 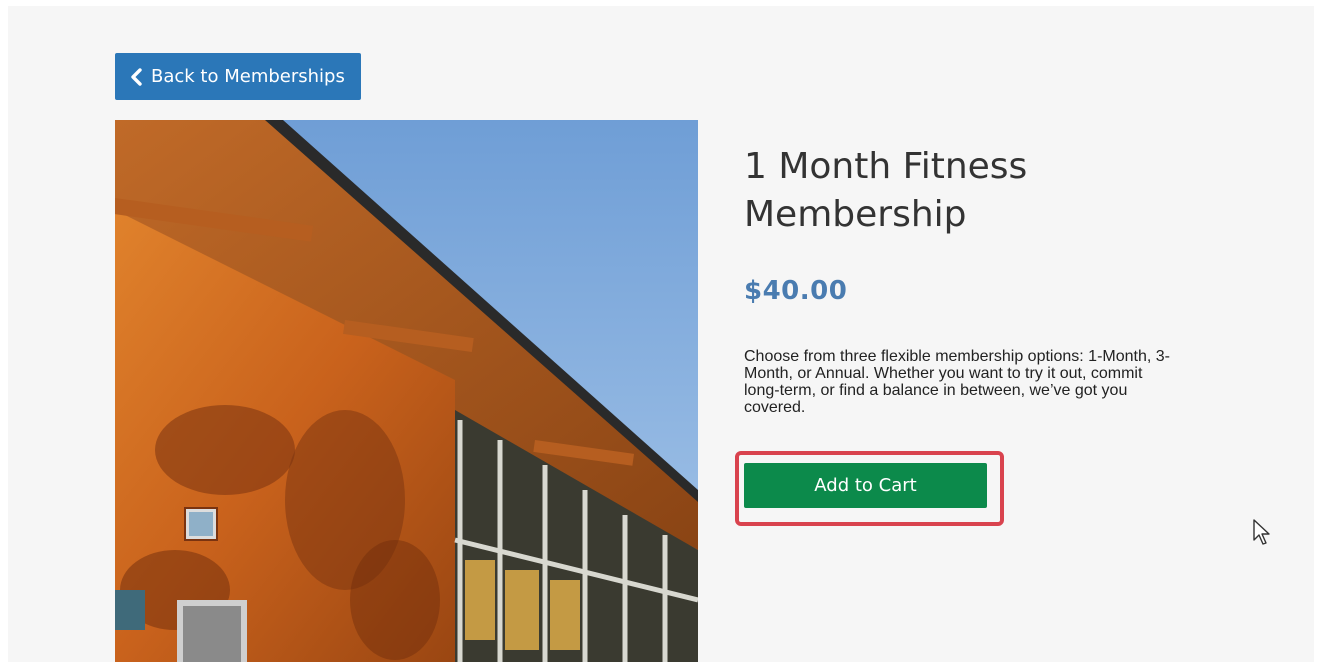 I want to click on back-button-label: Back to Memberships, so click(x=248, y=76).